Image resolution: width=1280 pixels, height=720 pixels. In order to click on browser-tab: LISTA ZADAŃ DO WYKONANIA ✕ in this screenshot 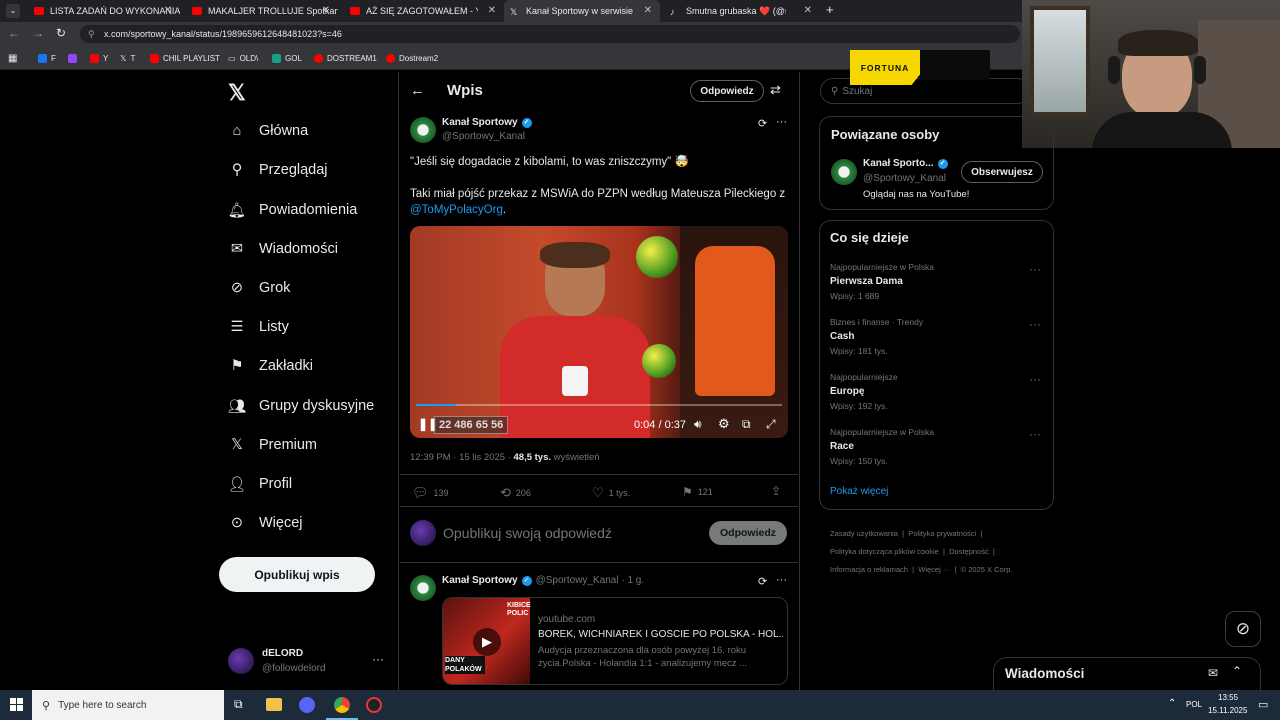, I will do `click(104, 11)`.